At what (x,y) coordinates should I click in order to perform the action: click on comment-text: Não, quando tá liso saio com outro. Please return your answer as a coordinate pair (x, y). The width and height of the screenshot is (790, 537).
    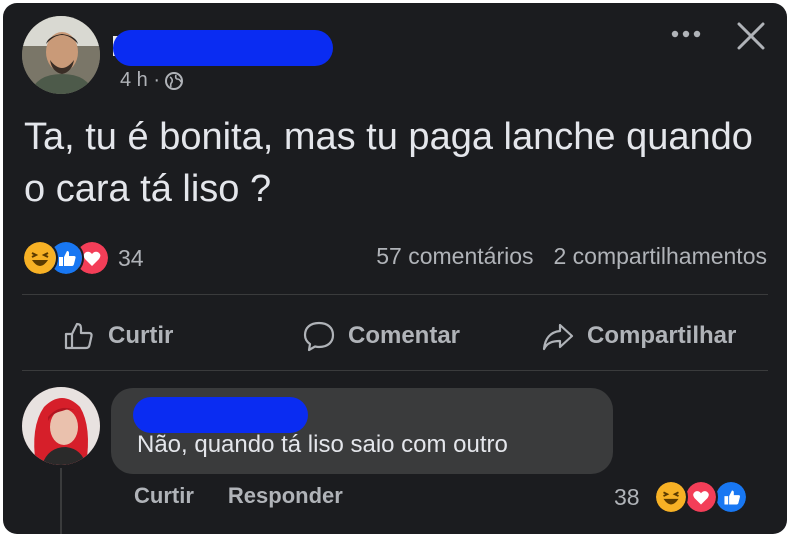
    Looking at the image, I should click on (322, 444).